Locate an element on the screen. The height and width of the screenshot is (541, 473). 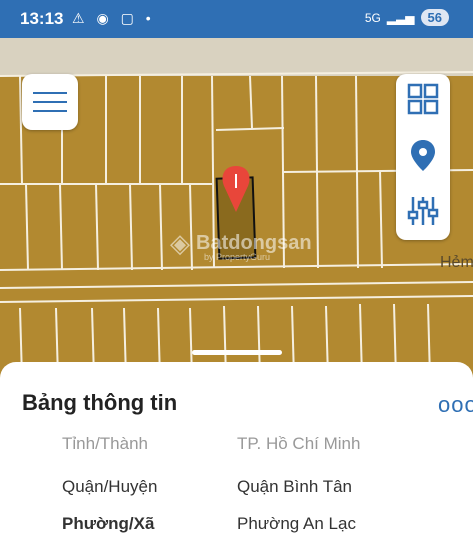
network-type: 5G is located at coordinates (372, 17).